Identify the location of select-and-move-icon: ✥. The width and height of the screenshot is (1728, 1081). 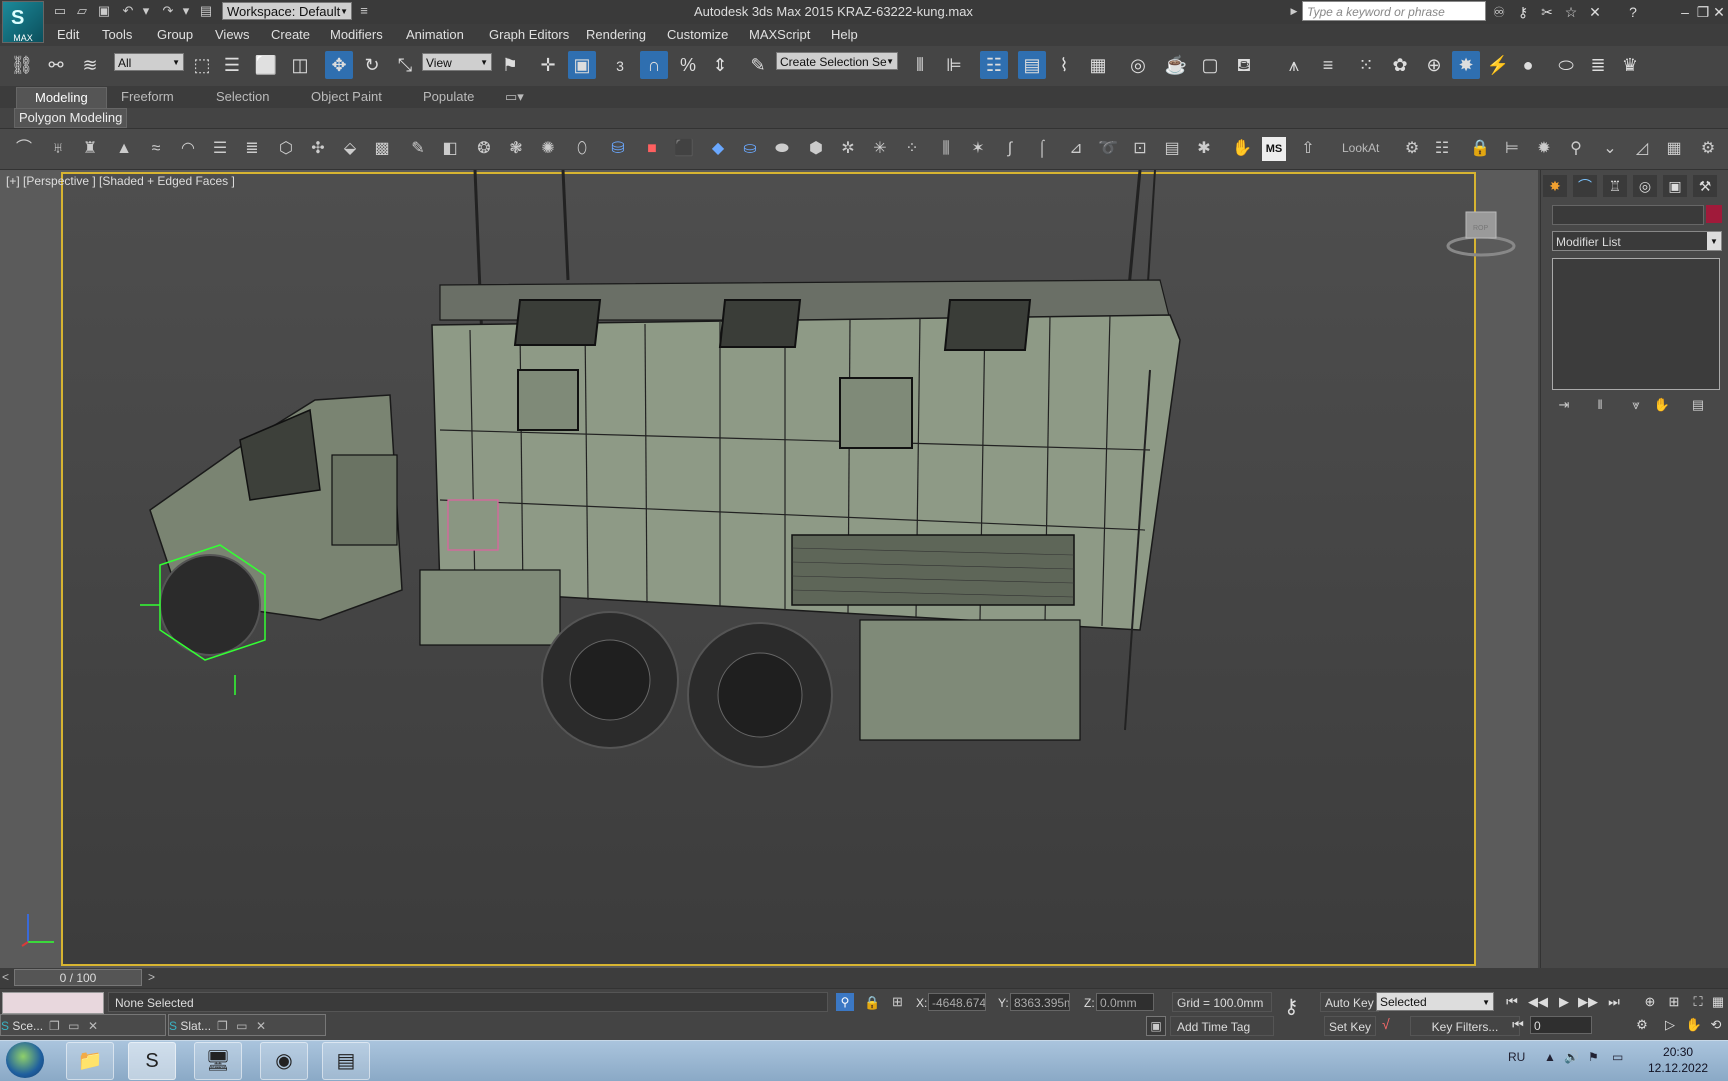
(339, 65).